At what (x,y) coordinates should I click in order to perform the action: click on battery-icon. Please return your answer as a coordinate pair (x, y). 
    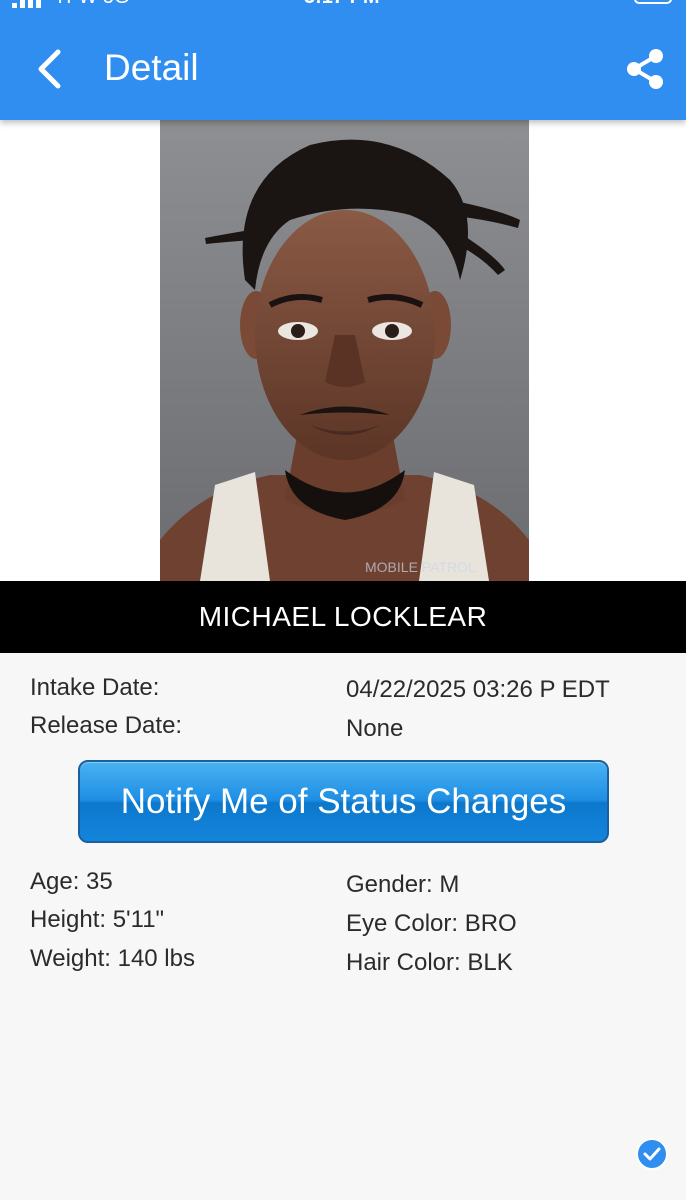
    Looking at the image, I should click on (653, 2).